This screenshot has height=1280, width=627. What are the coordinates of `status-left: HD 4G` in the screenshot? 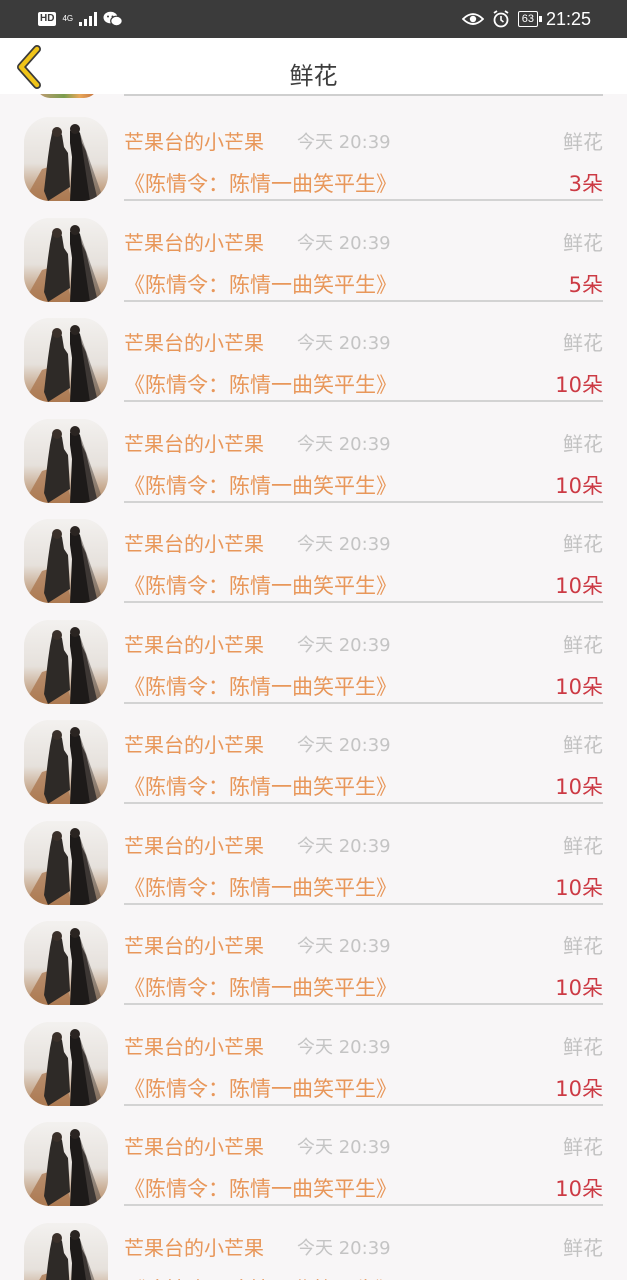 It's located at (81, 19).